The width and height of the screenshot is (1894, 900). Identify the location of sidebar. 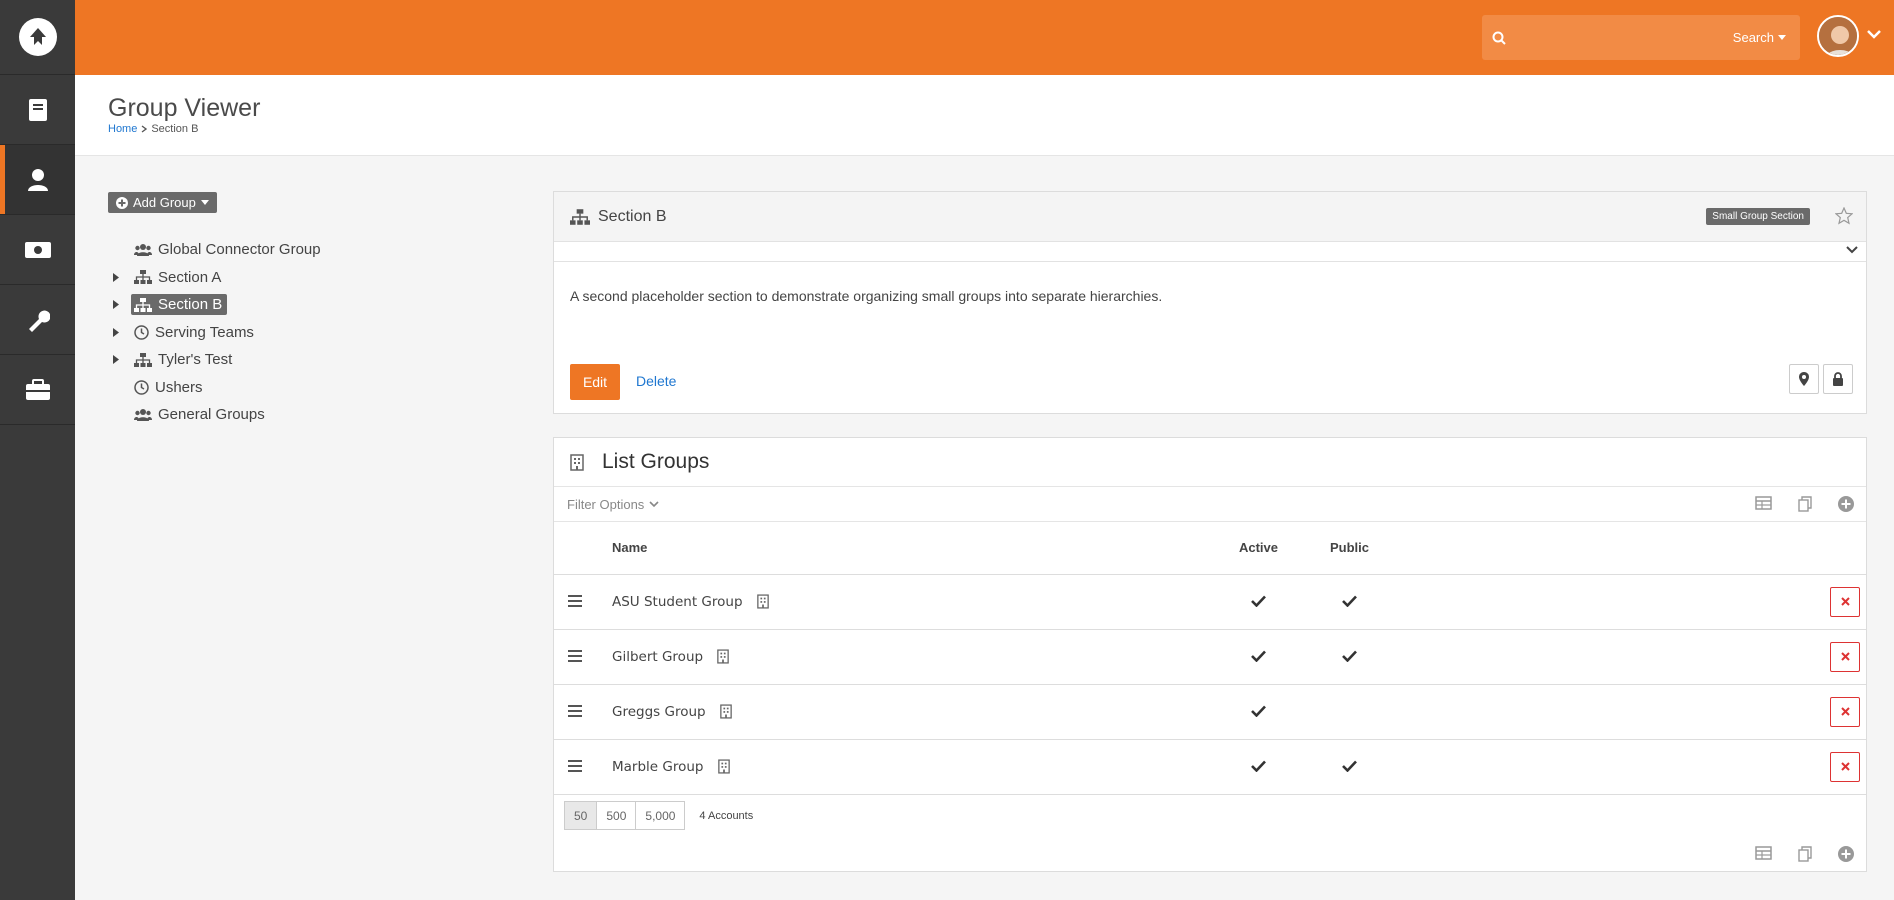
(37, 450).